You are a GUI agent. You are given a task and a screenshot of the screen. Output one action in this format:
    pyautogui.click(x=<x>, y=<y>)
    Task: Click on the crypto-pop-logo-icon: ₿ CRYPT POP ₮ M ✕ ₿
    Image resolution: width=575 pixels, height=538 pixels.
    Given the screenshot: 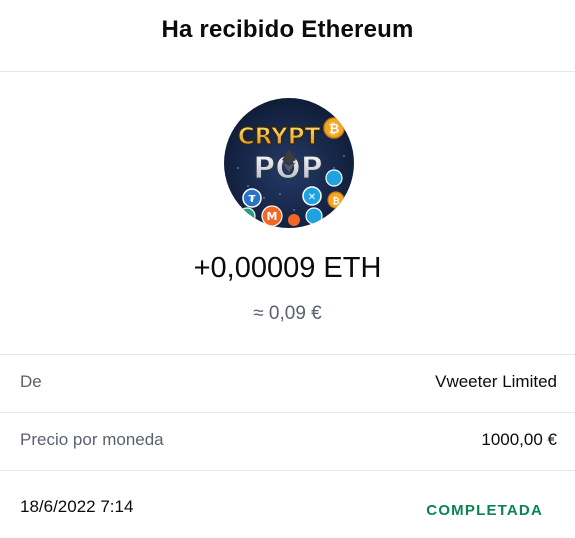 What is the action you would take?
    pyautogui.click(x=289, y=163)
    